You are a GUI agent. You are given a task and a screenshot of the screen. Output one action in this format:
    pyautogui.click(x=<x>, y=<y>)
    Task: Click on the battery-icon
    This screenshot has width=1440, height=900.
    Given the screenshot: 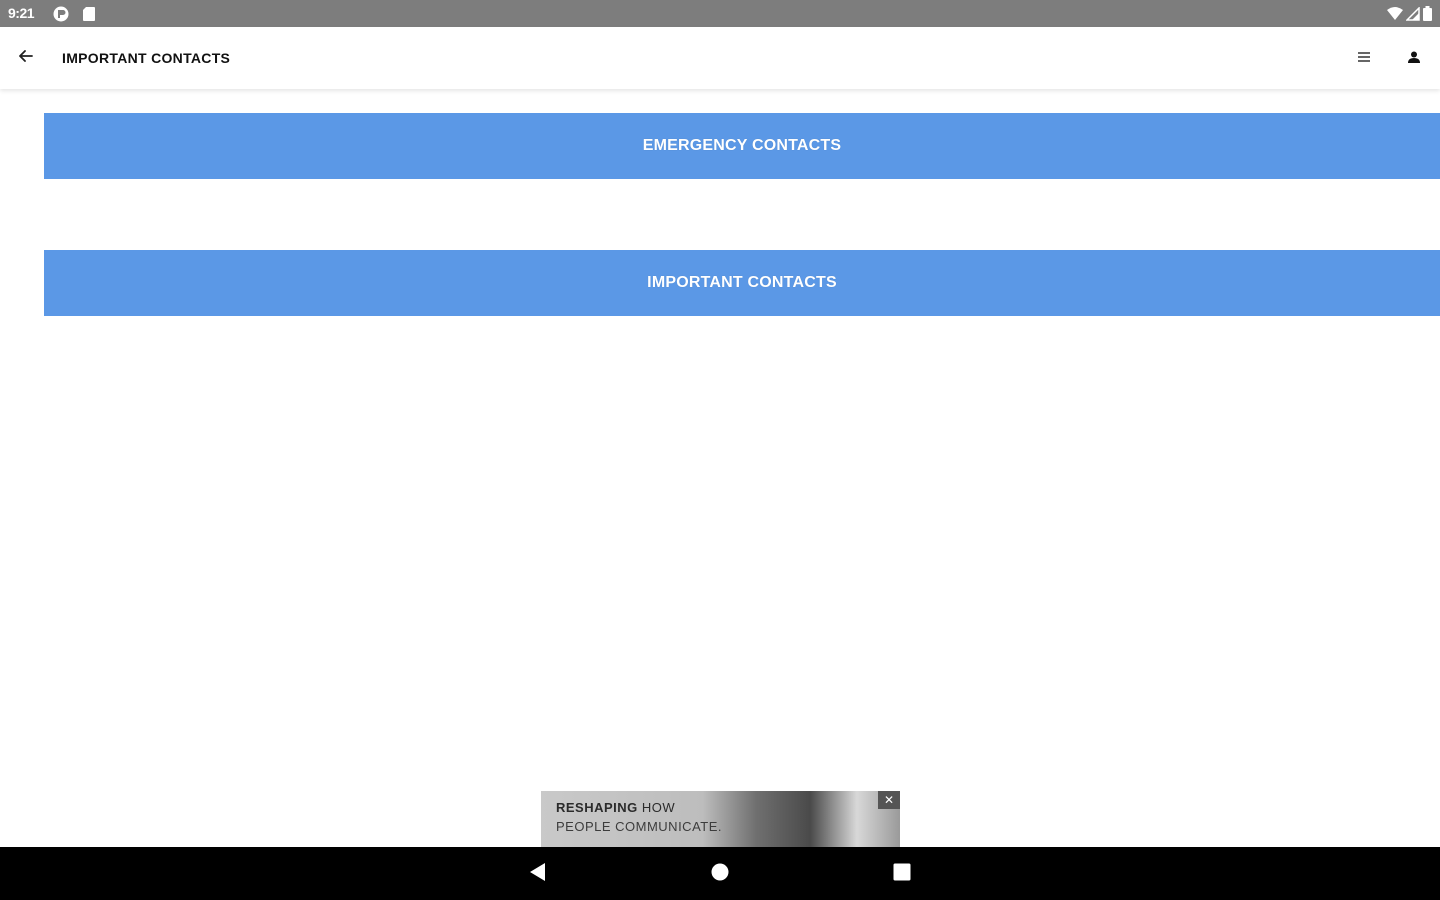 What is the action you would take?
    pyautogui.click(x=1427, y=16)
    